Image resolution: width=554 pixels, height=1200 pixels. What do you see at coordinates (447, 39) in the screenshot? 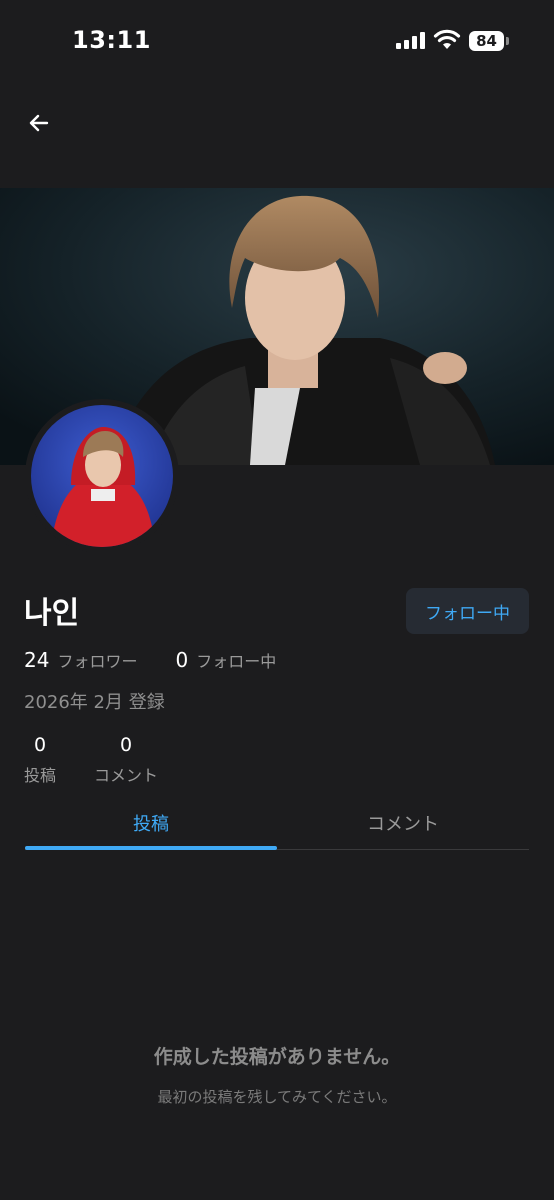
I see `wifi-icon` at bounding box center [447, 39].